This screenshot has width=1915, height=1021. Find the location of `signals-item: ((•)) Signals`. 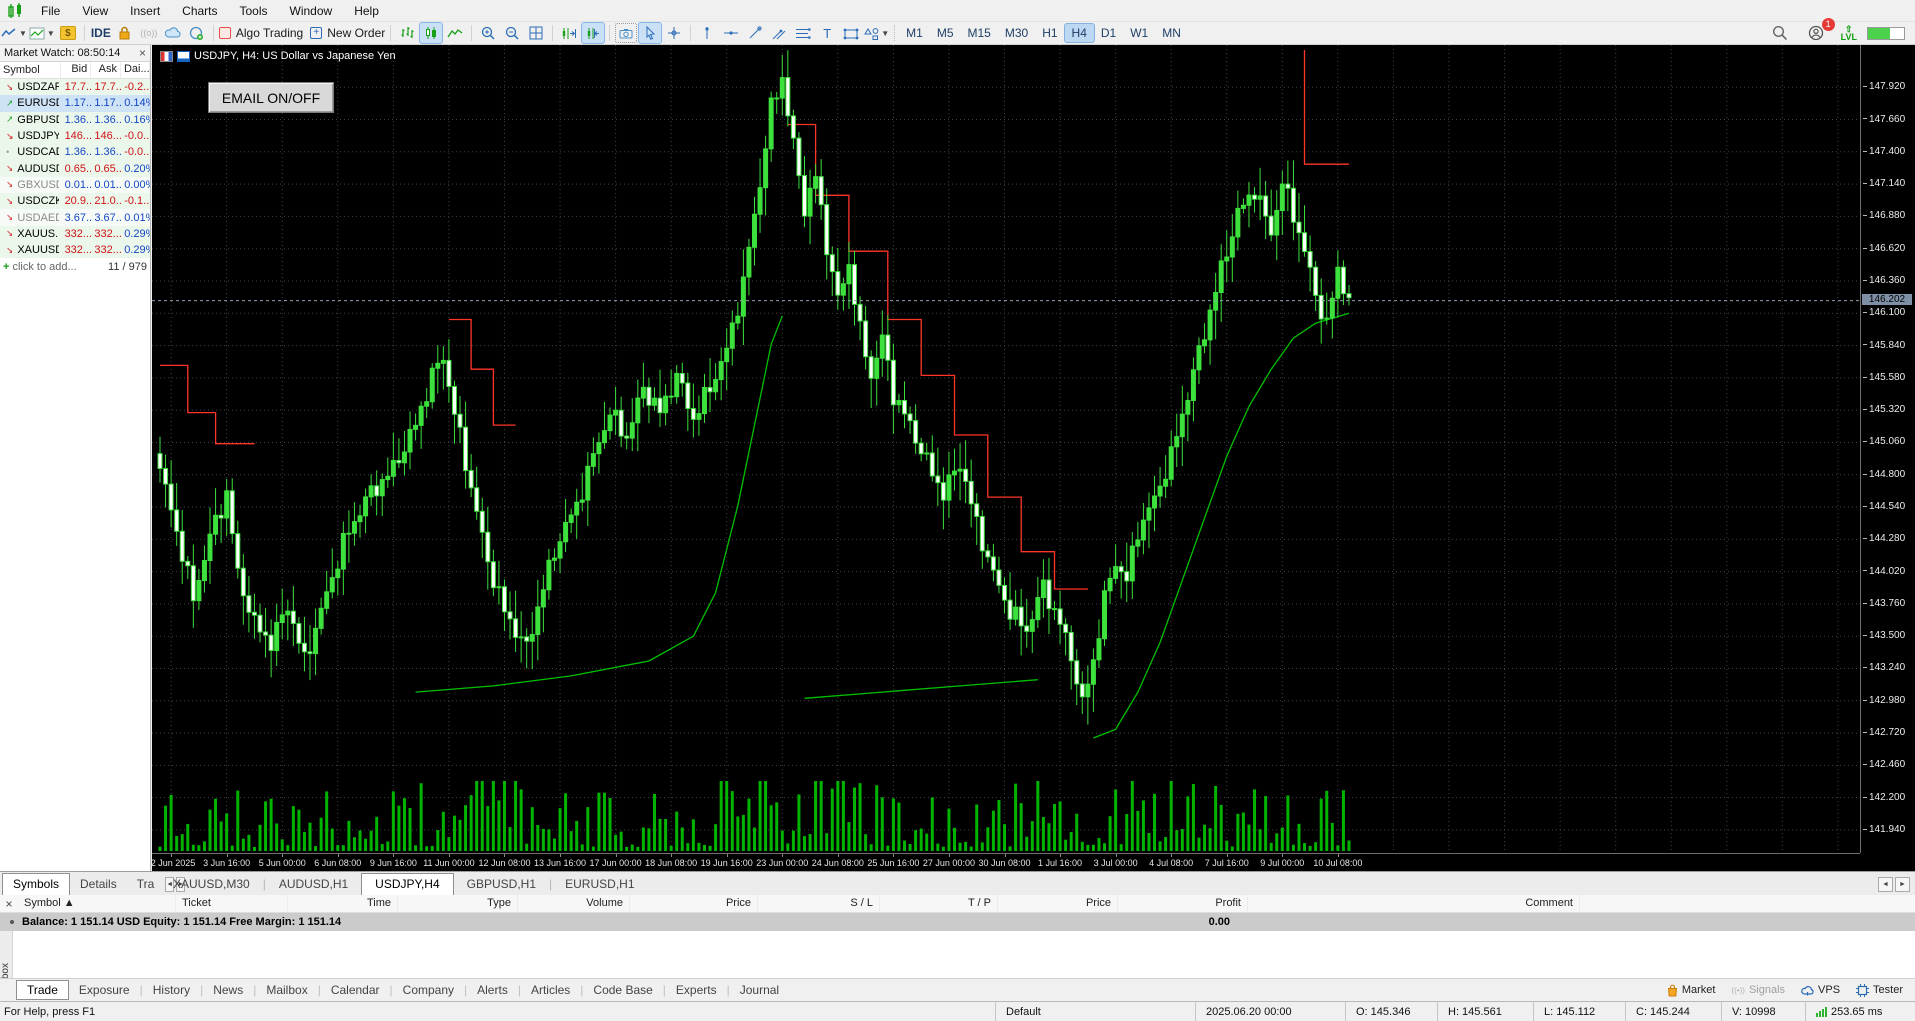

signals-item: ((•)) Signals is located at coordinates (1758, 990).